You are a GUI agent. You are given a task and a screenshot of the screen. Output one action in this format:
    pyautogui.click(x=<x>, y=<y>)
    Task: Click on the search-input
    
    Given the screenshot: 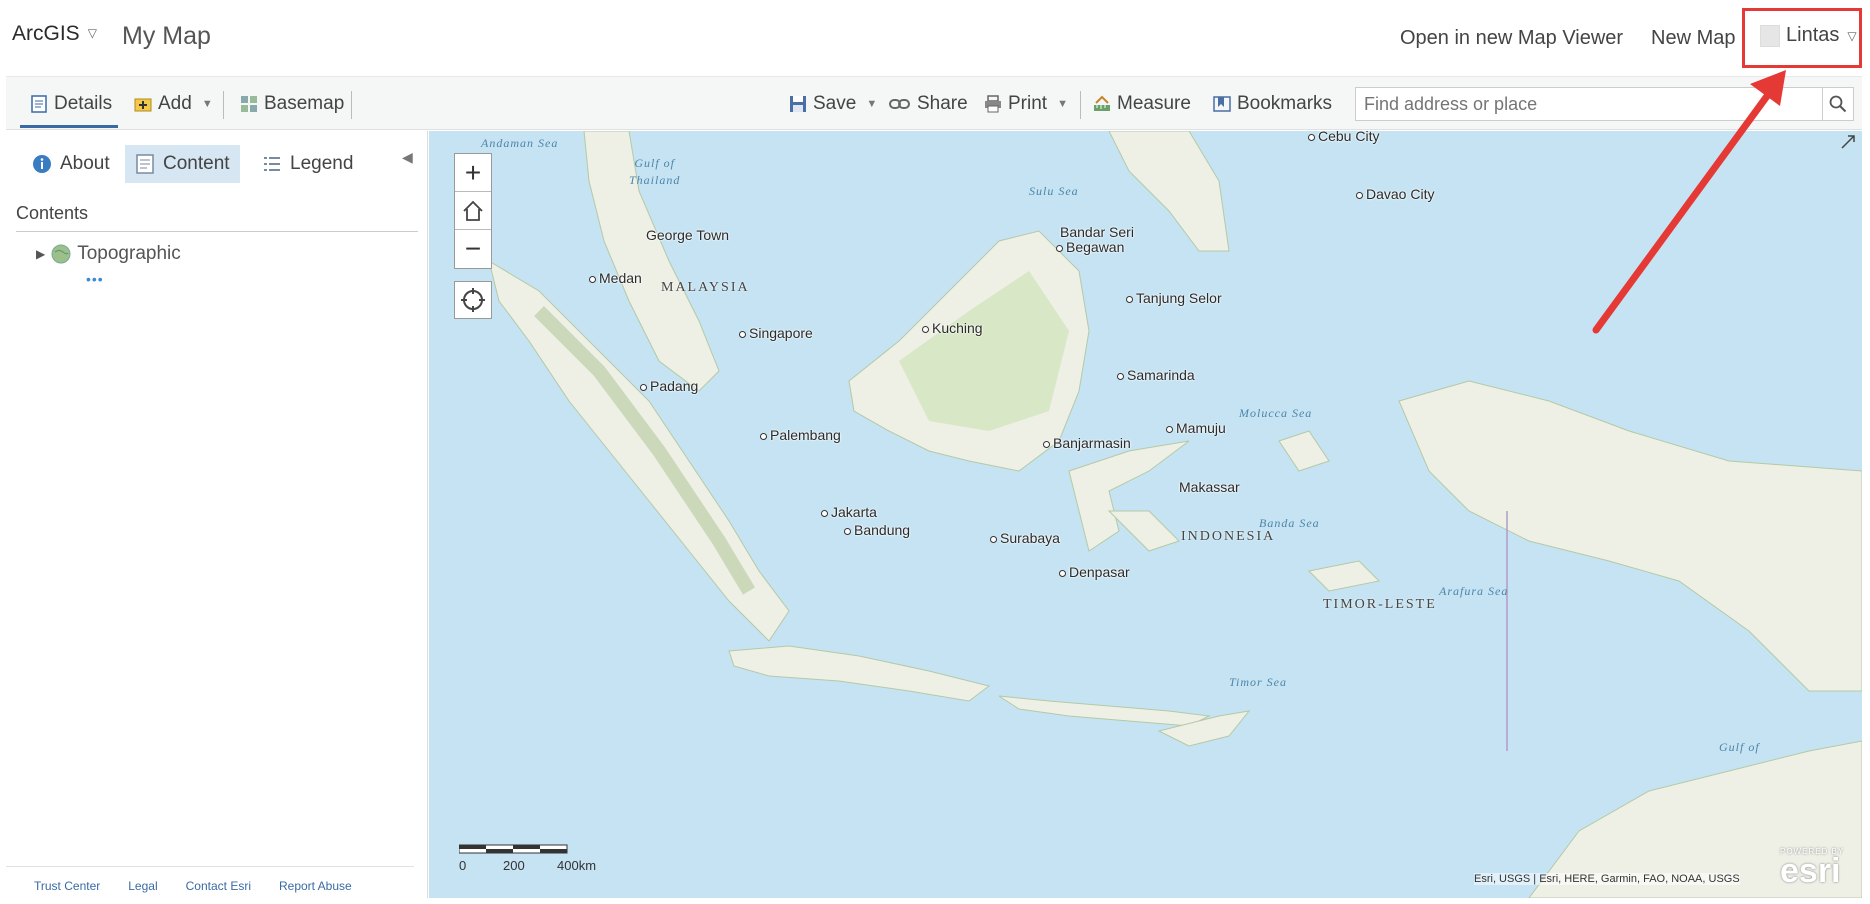 What is the action you would take?
    pyautogui.click(x=1590, y=104)
    